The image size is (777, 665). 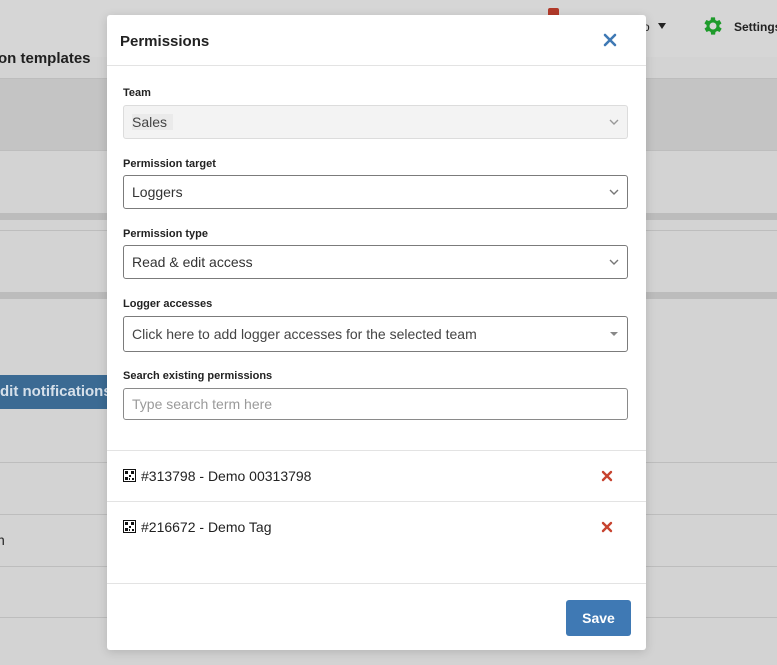 I want to click on permission-row: #313798 - Demo 00313798, so click(x=376, y=476).